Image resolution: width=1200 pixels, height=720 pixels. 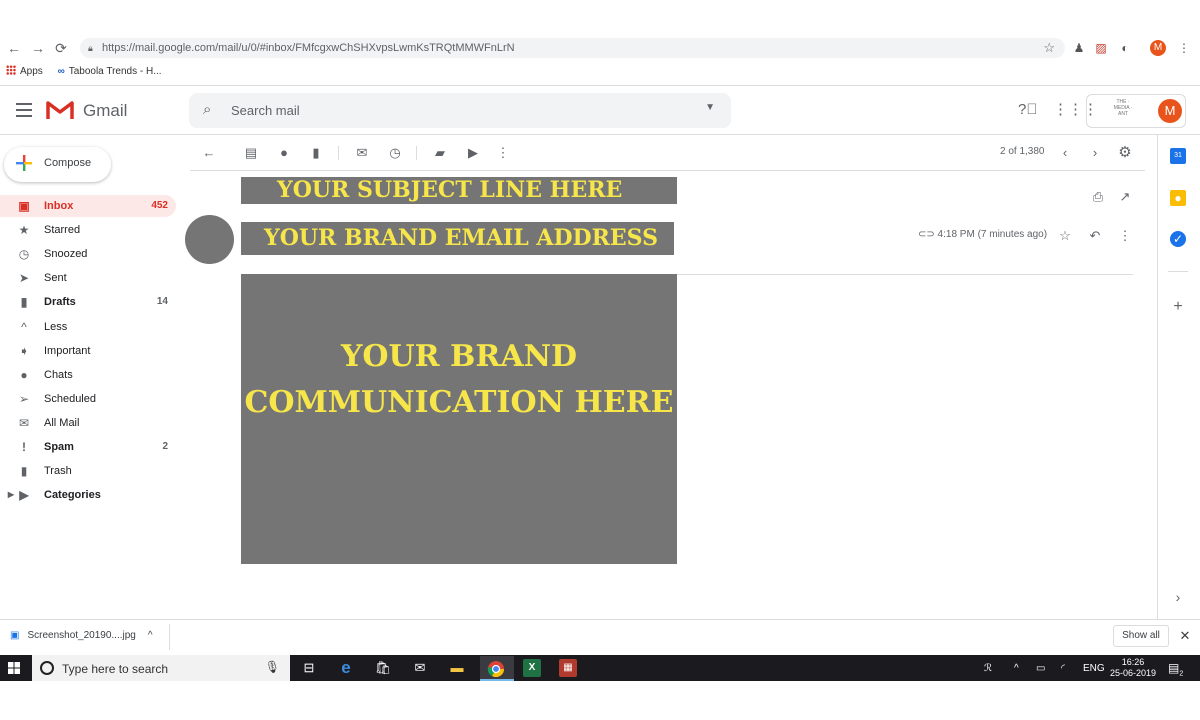 I want to click on sender-address: YOUR BRAND EMAIL ADDRESS, so click(x=457, y=238).